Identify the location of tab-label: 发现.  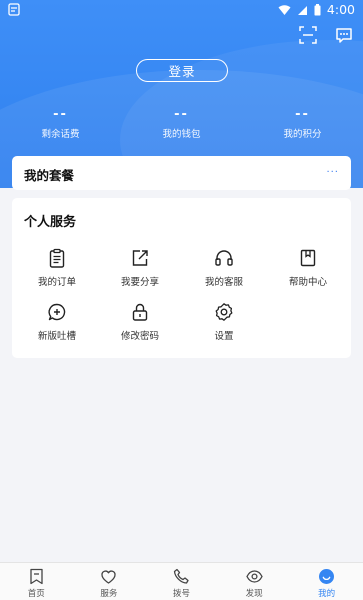
(254, 594).